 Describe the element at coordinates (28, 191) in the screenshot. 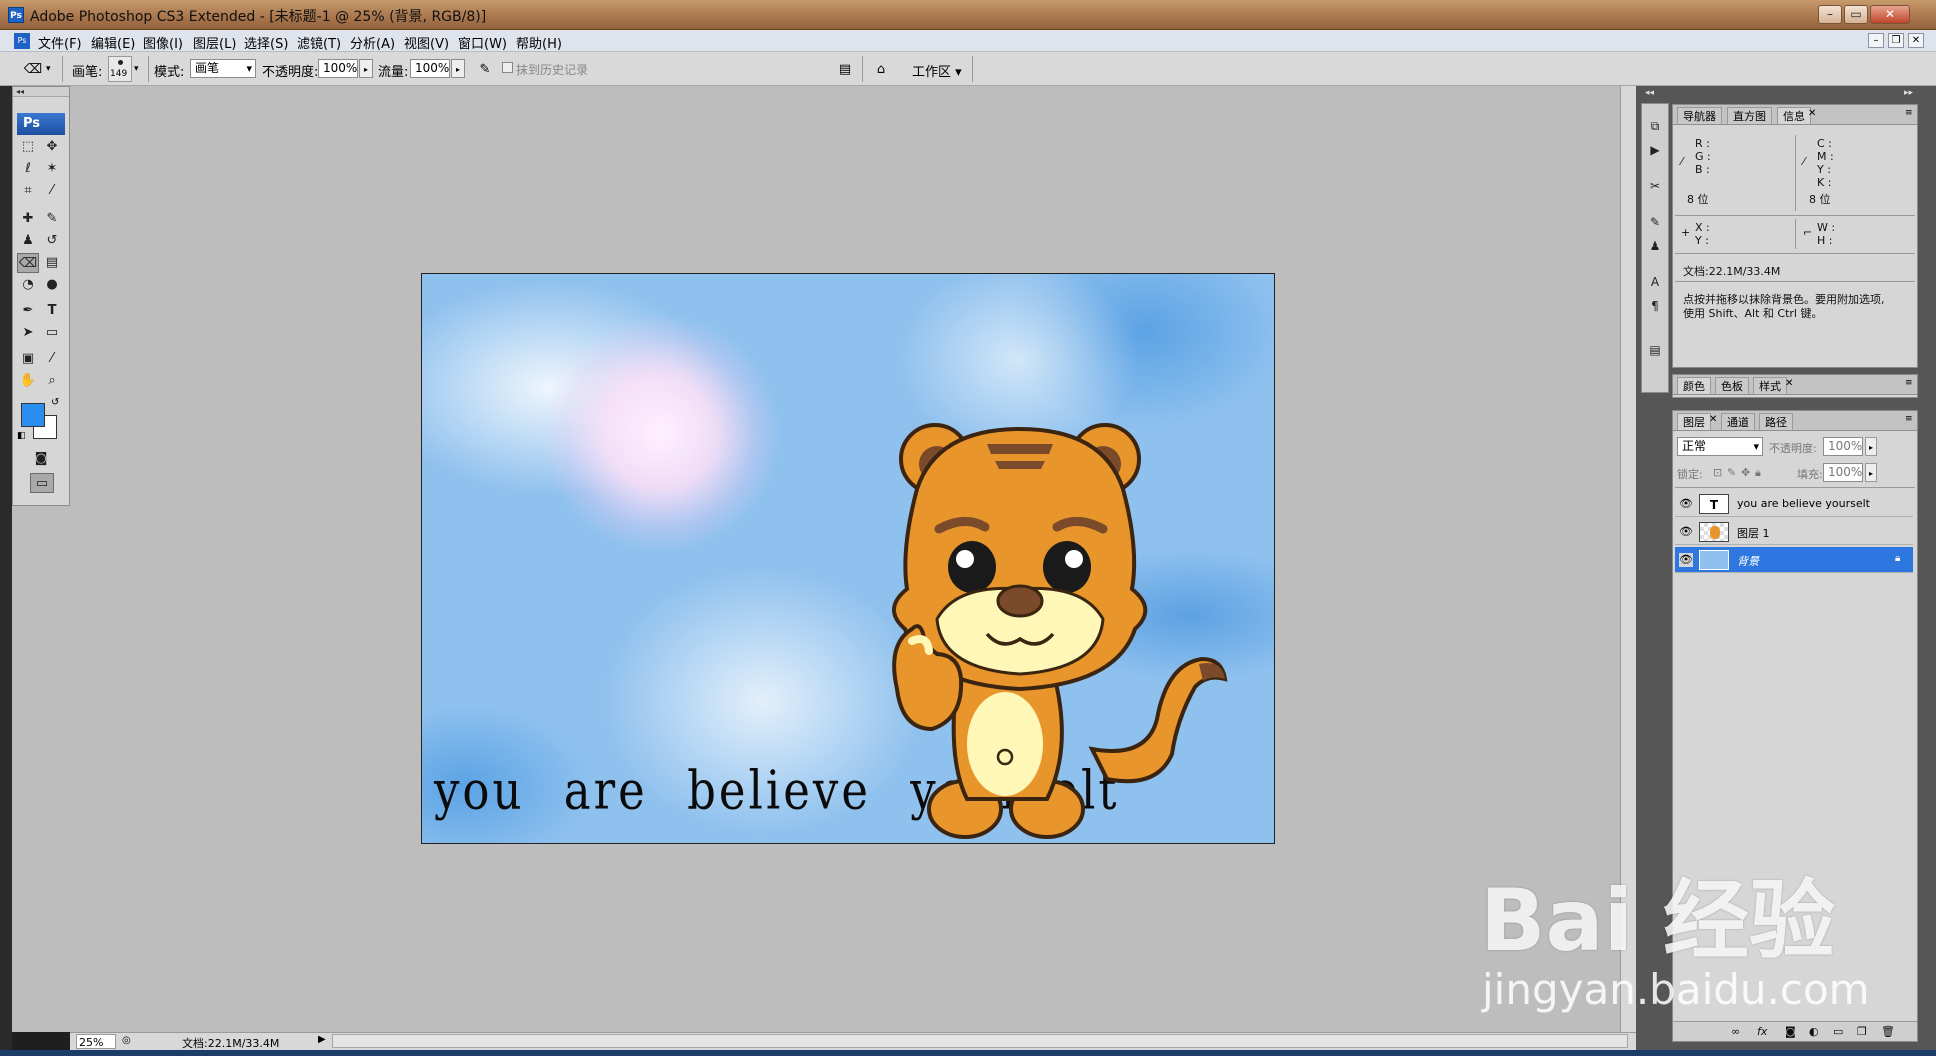

I see `crop-tool-icon: ⌗` at that location.